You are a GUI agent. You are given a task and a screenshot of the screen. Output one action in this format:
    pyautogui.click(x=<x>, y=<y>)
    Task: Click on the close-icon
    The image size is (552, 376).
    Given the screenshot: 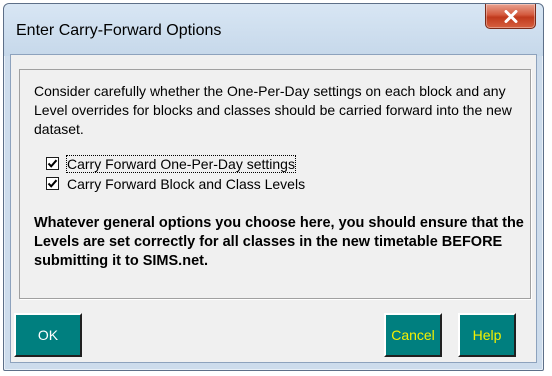 What is the action you would take?
    pyautogui.click(x=511, y=16)
    